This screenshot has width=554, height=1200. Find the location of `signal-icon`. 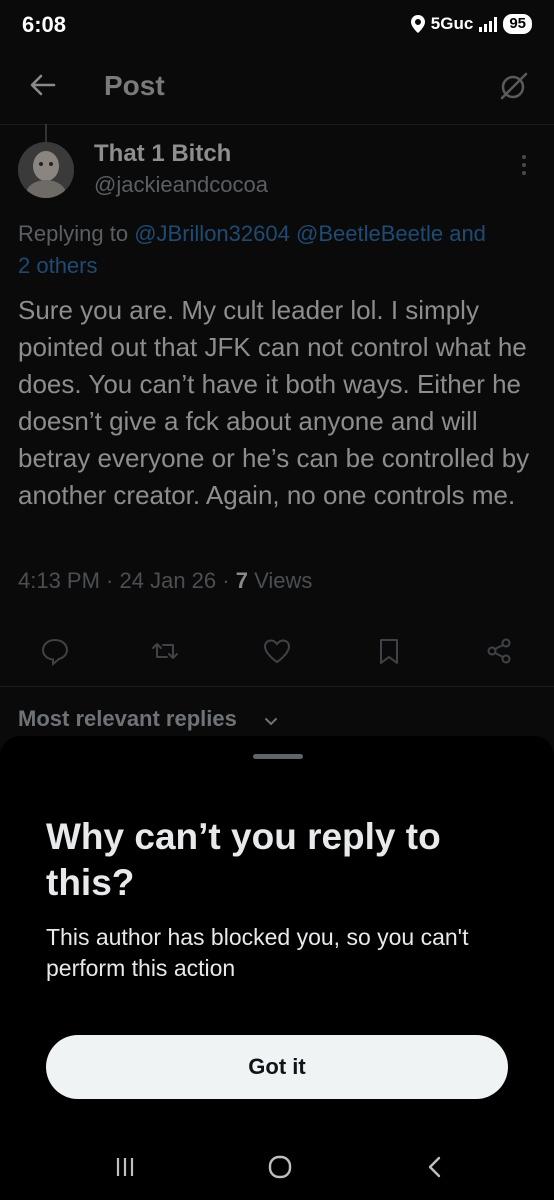

signal-icon is located at coordinates (488, 24).